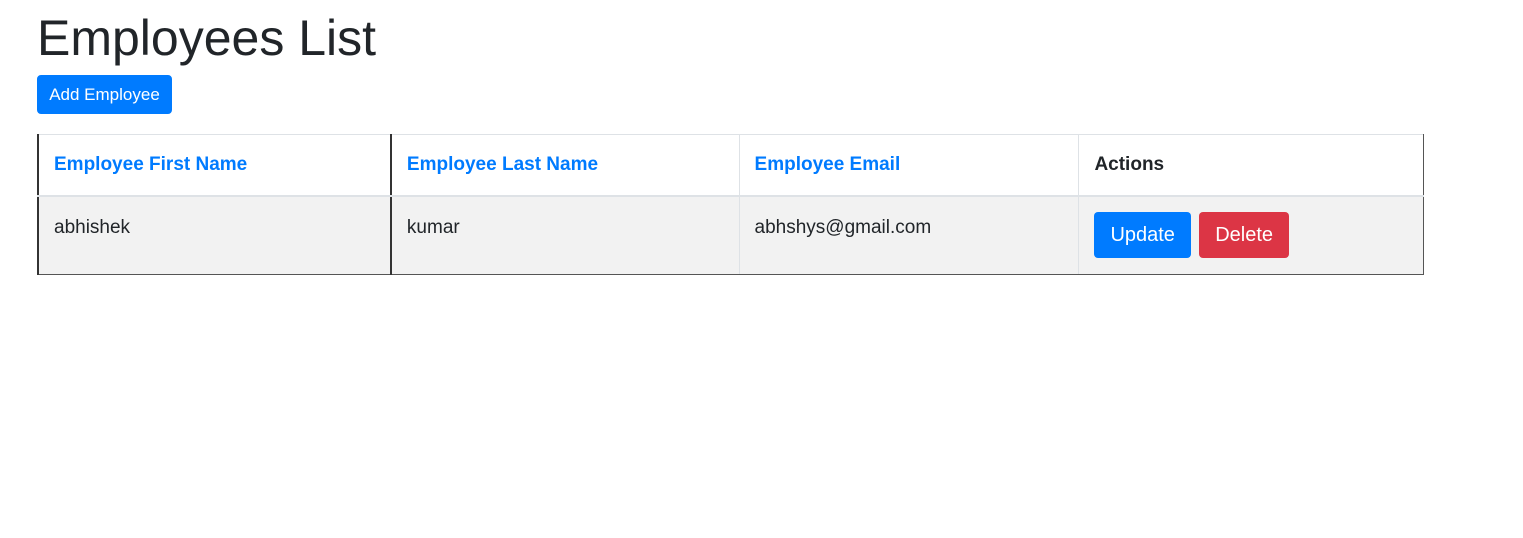 Image resolution: width=1523 pixels, height=538 pixels. Describe the element at coordinates (214, 235) in the screenshot. I see `cell-first-name: abhishek` at that location.